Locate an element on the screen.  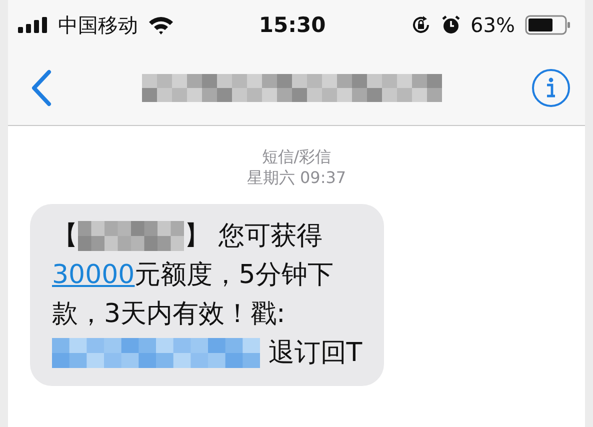
signal-icon is located at coordinates (33, 25).